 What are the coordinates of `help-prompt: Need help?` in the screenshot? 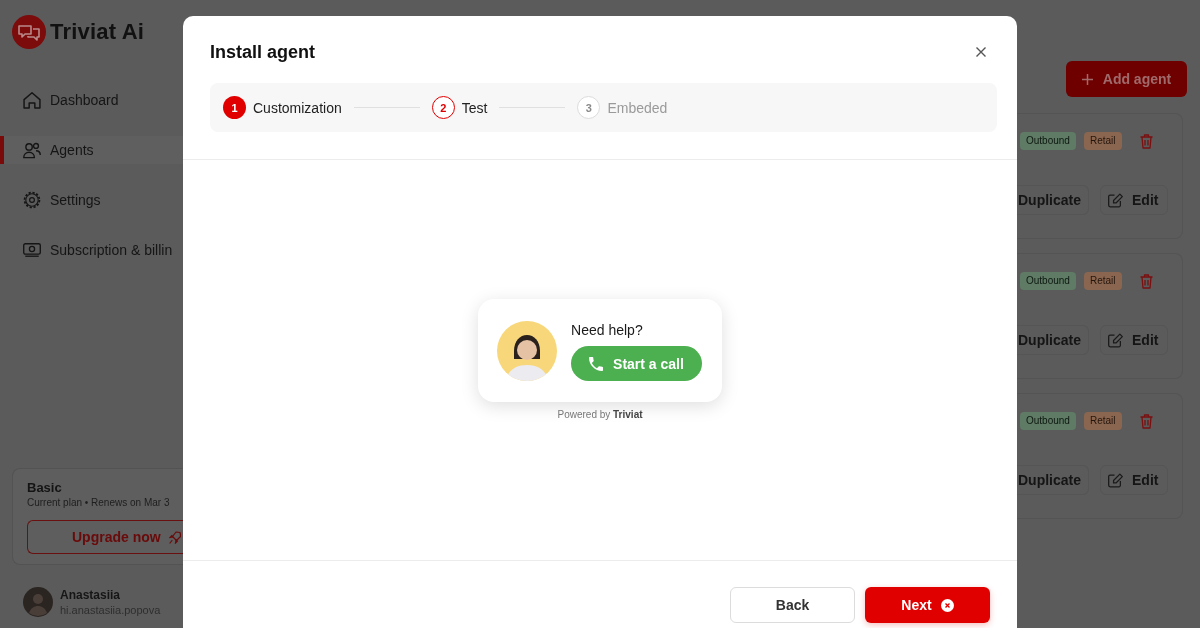 It's located at (607, 330).